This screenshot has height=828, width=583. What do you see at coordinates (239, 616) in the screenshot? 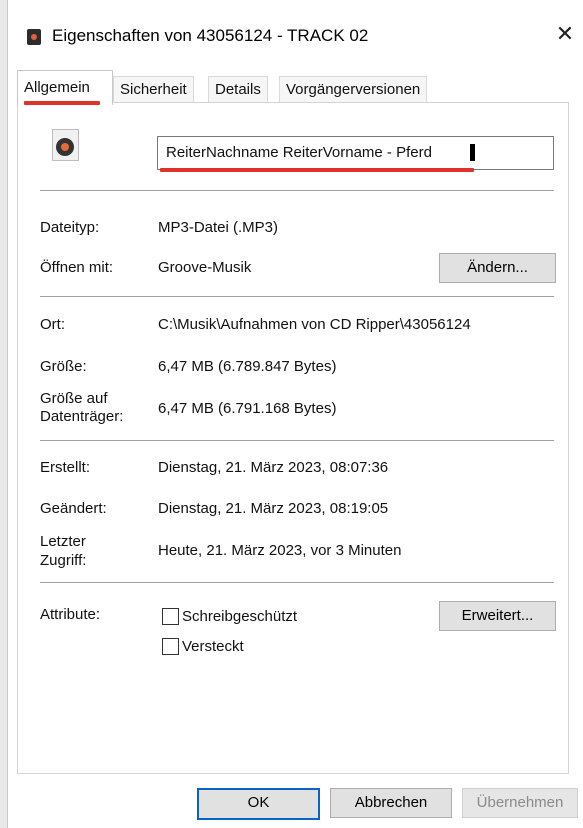
I see `readonly-label: Schreibgeschützt` at bounding box center [239, 616].